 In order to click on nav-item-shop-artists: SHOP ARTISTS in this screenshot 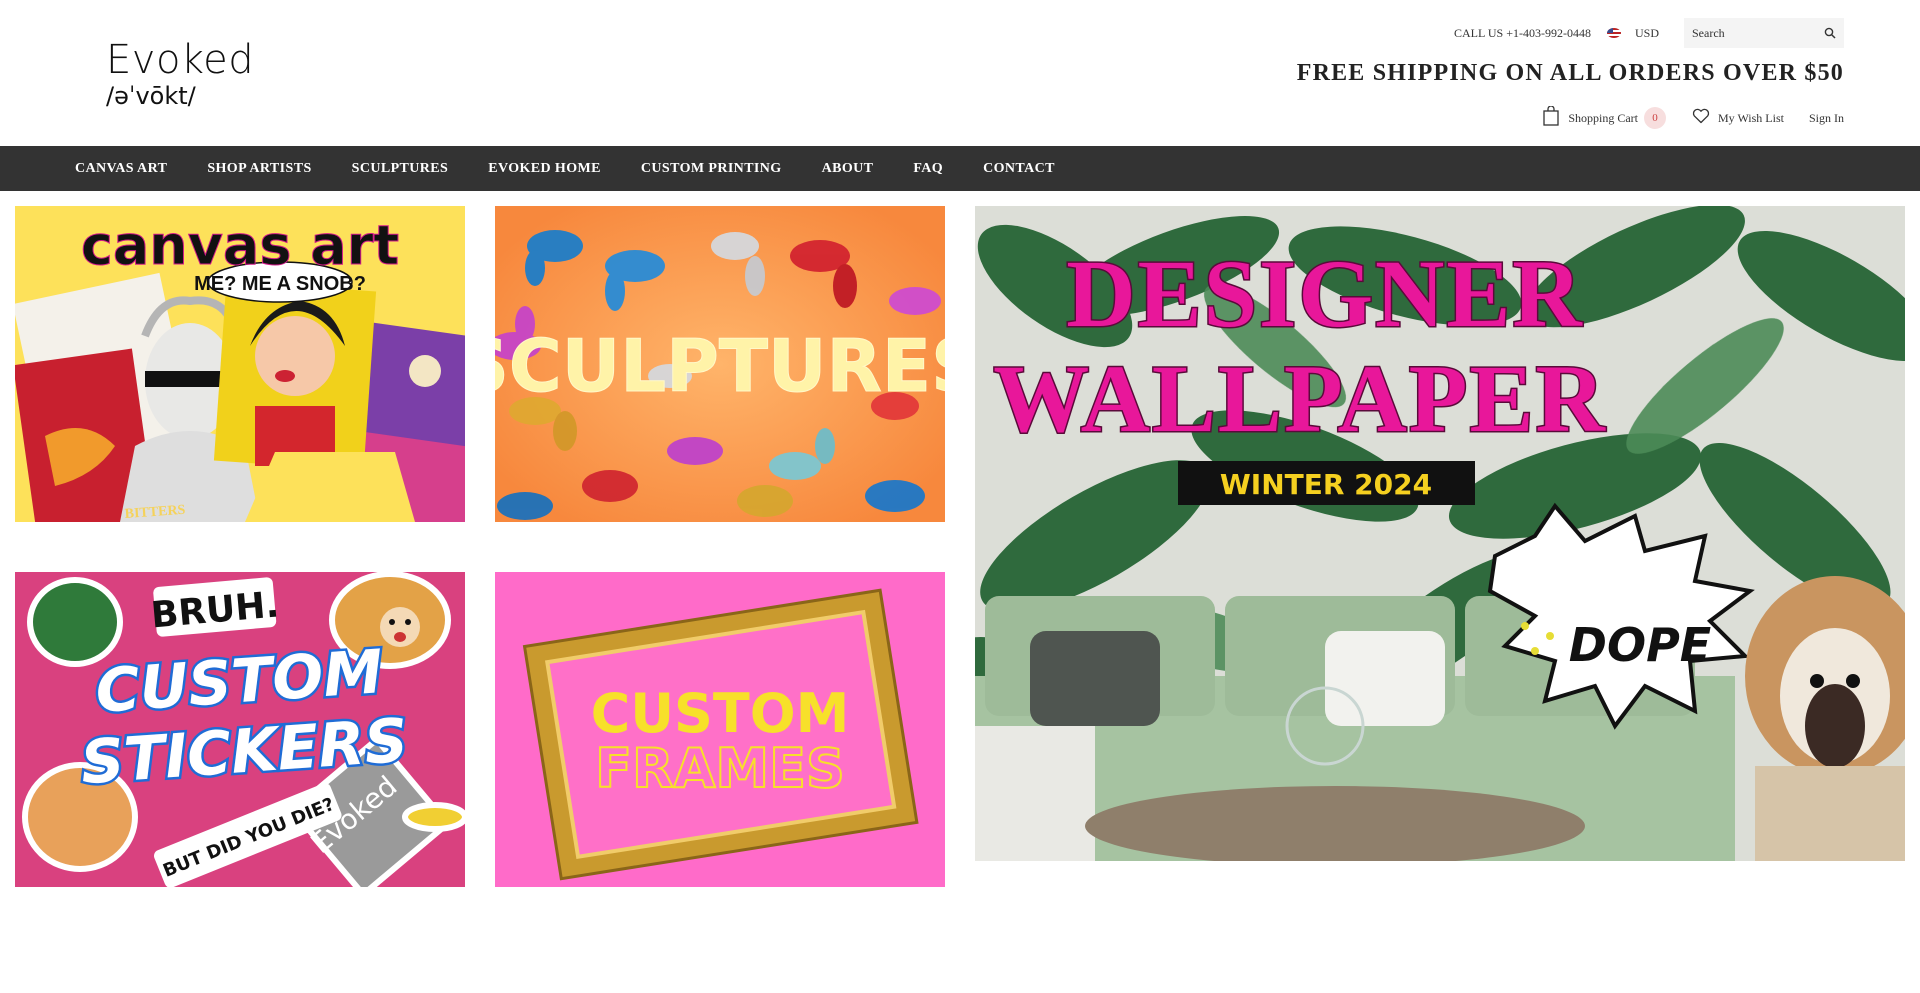, I will do `click(259, 169)`.